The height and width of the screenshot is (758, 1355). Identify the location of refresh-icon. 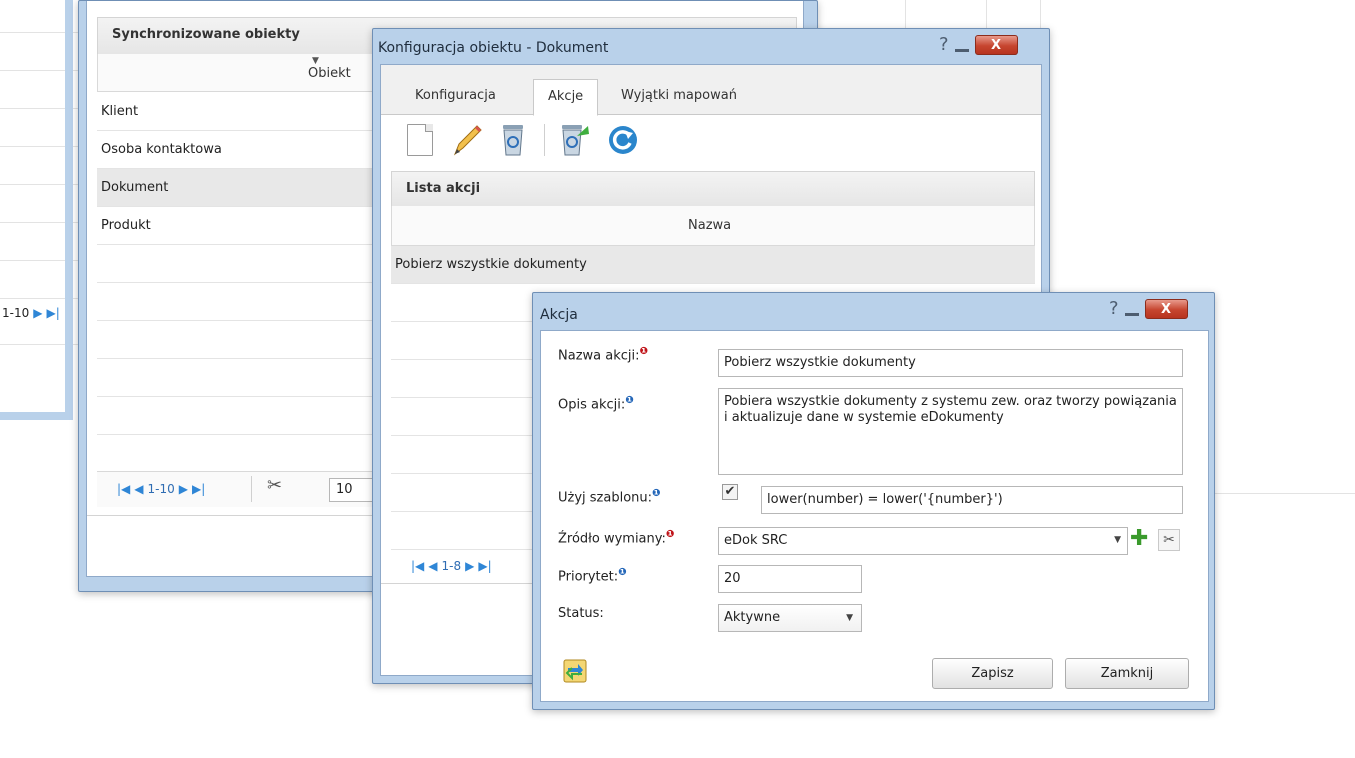
(623, 140).